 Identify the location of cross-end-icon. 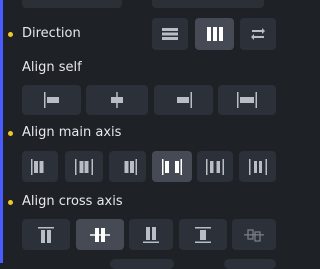
(151, 234).